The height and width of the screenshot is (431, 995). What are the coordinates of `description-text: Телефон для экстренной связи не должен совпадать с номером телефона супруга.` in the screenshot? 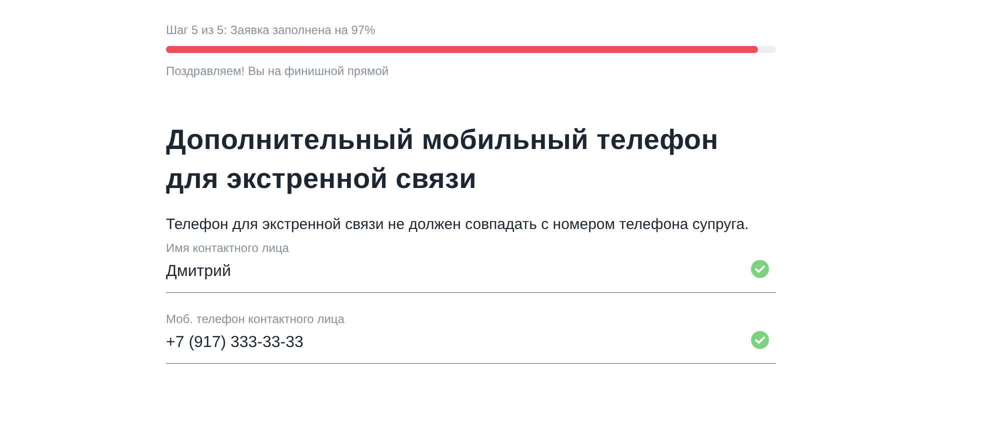 It's located at (458, 224).